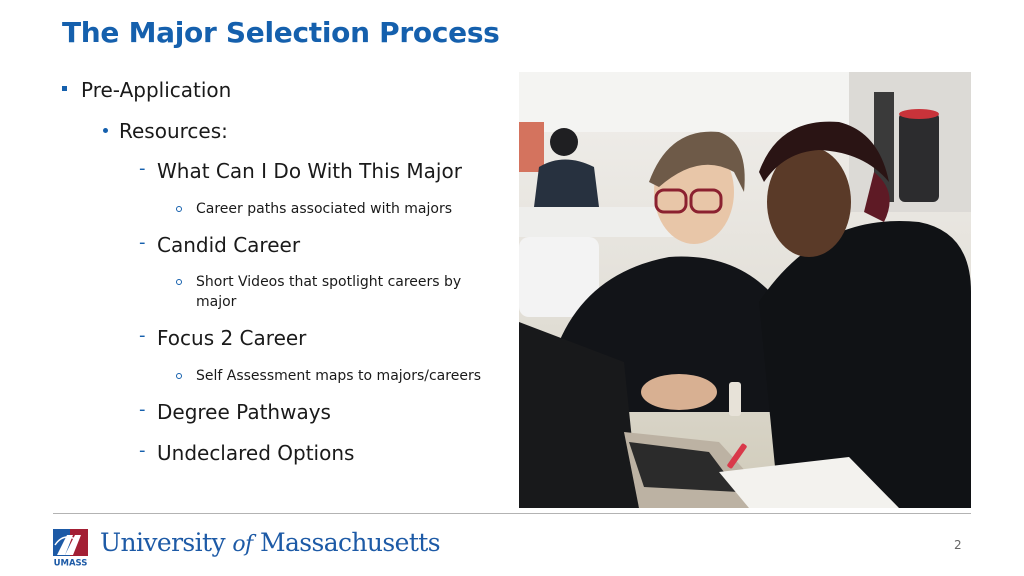 The height and width of the screenshot is (576, 1024). I want to click on square-bullet-icon, so click(64, 88).